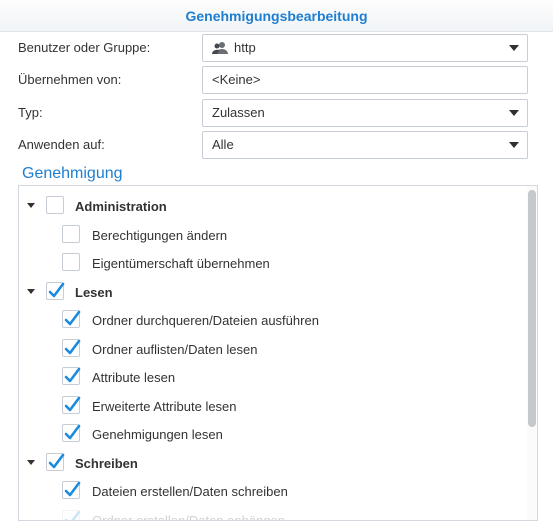 The image size is (553, 524). What do you see at coordinates (94, 292) in the screenshot?
I see `permission-group-label: Lesen` at bounding box center [94, 292].